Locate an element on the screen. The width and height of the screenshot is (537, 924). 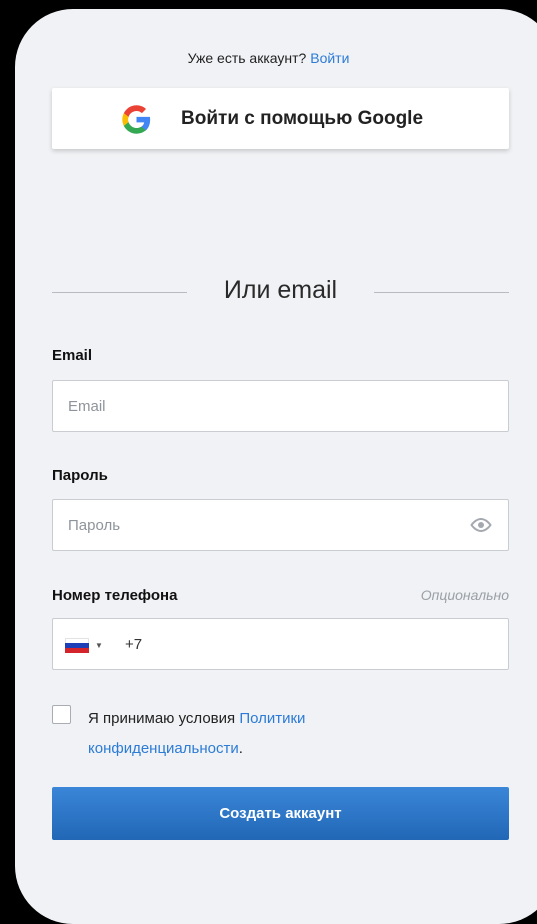
optional-hint: Опционально is located at coordinates (464, 595).